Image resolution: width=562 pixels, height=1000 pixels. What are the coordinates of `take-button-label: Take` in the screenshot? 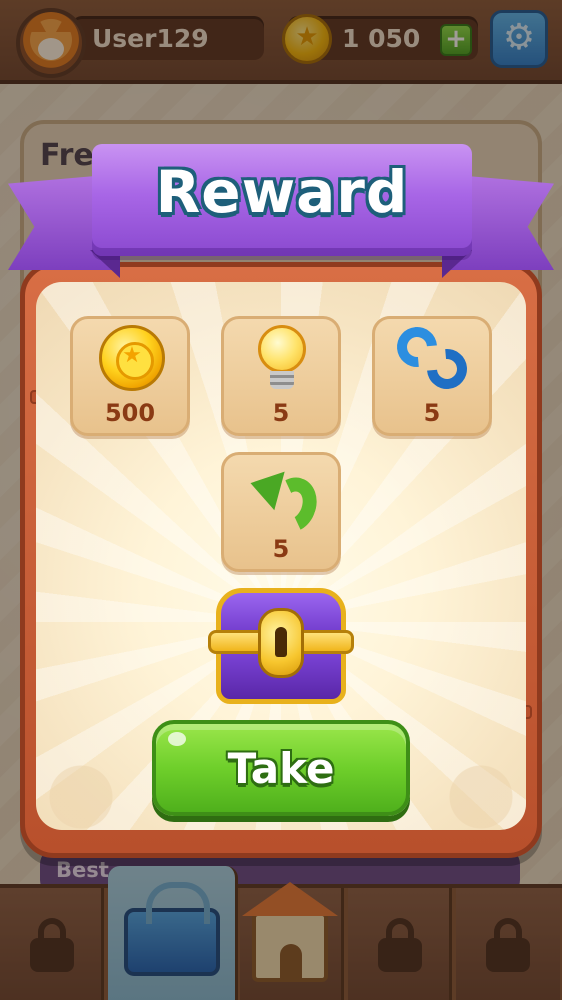 It's located at (281, 768).